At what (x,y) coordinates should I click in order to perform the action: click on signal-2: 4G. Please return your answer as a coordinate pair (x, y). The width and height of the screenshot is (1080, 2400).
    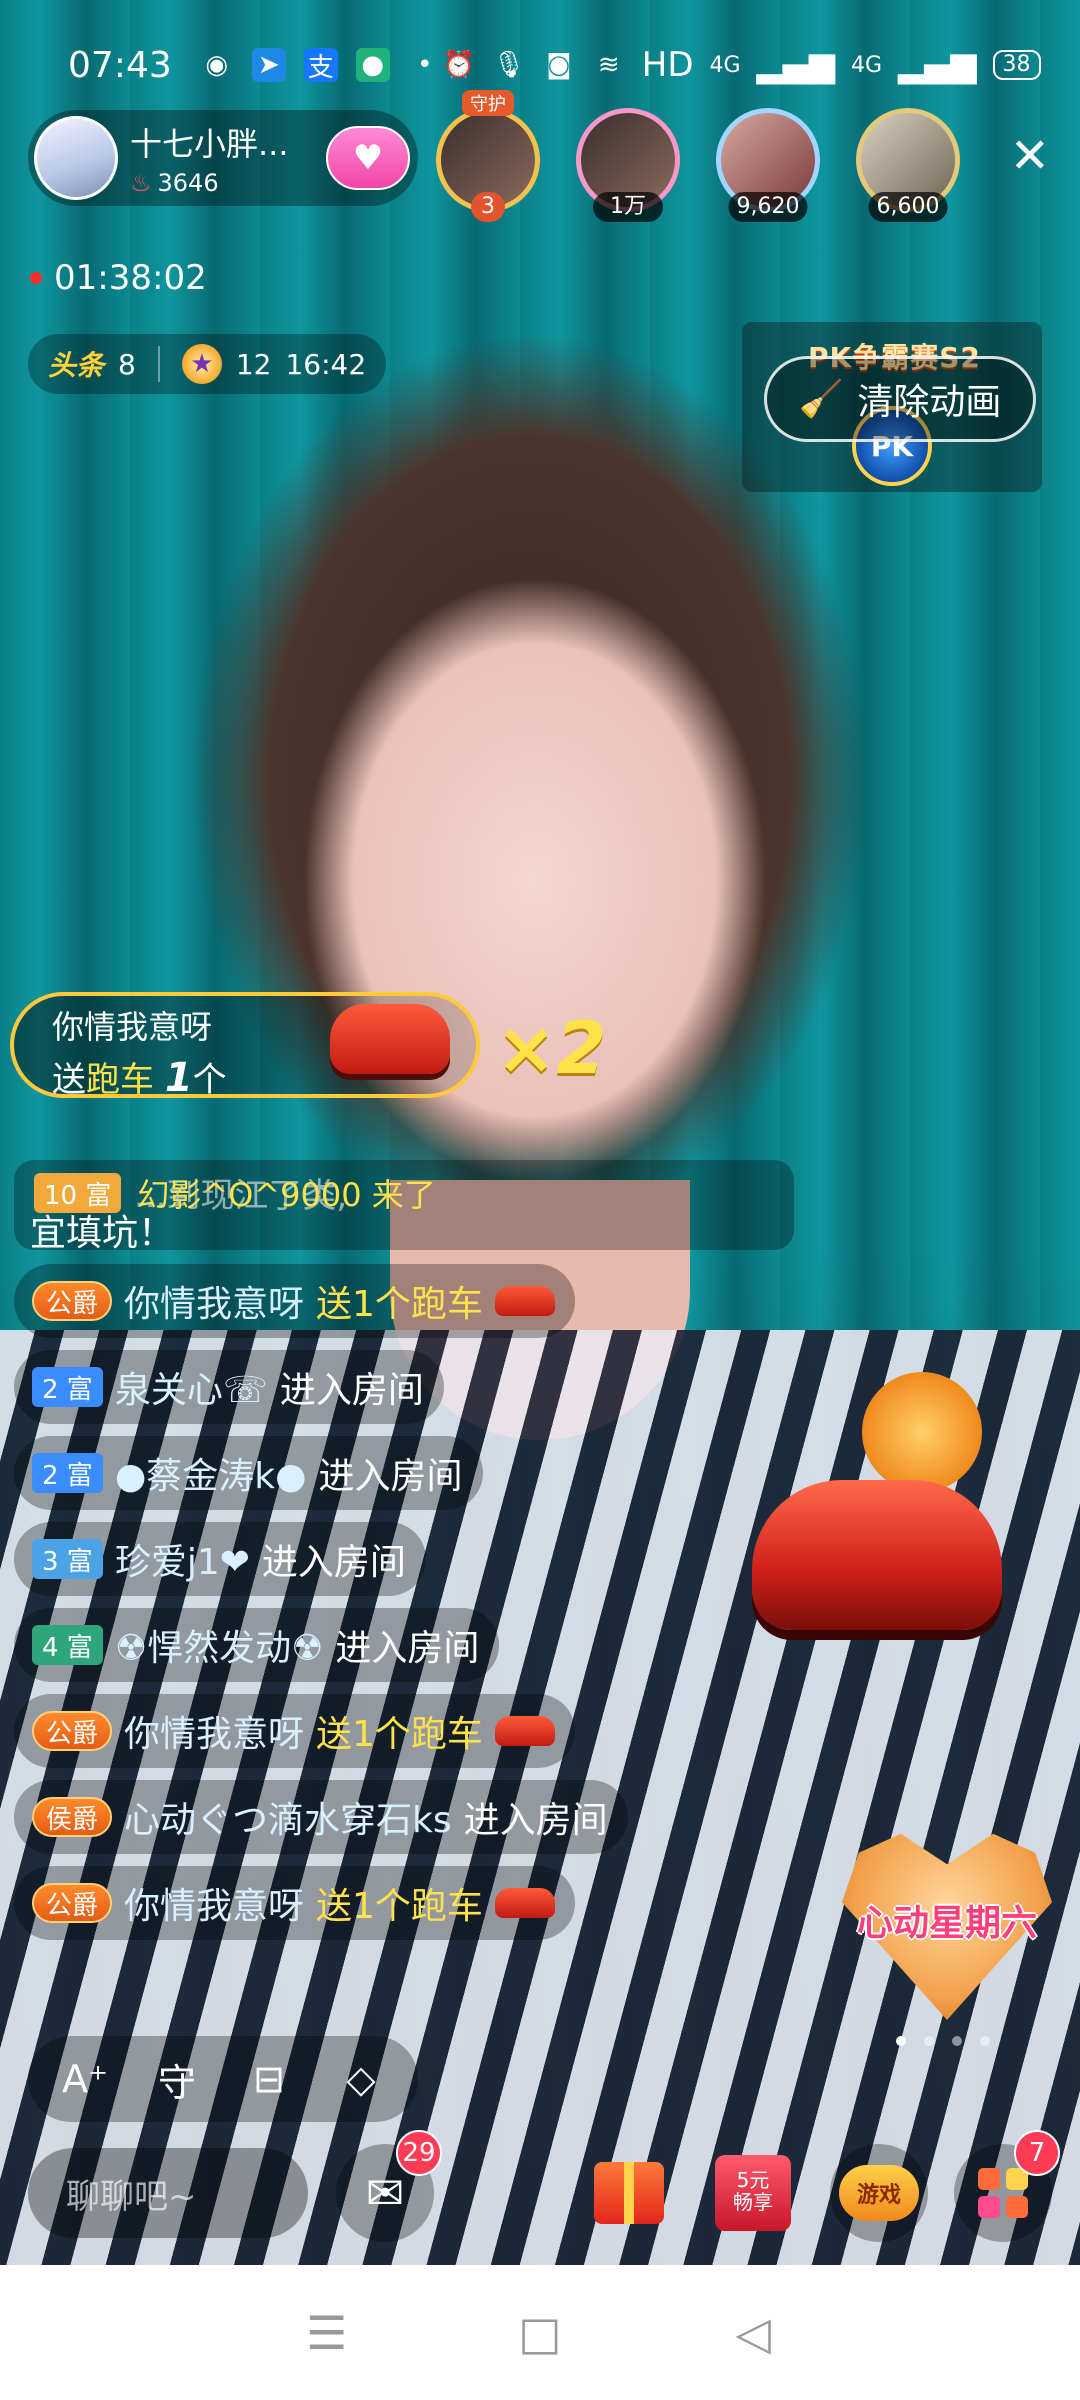
    Looking at the image, I should click on (867, 65).